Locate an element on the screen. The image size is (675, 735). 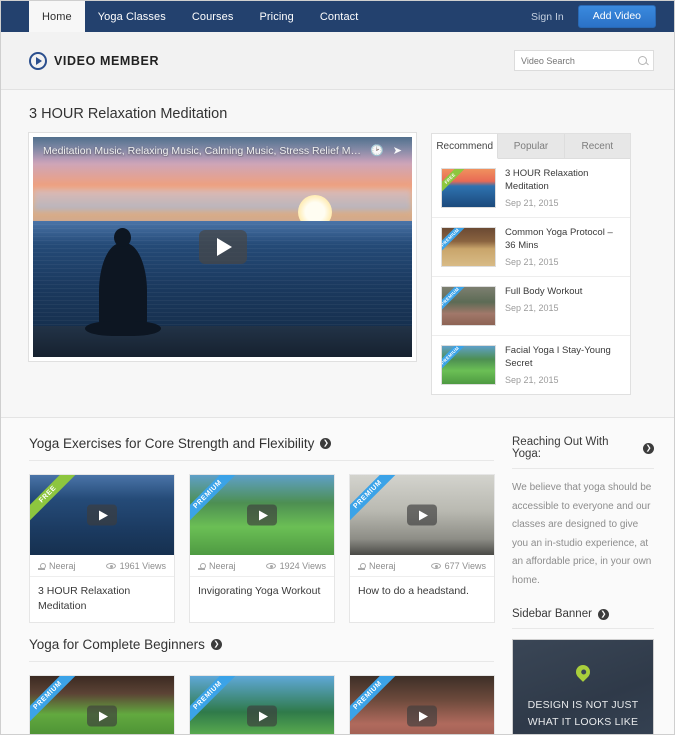
about-heading-text: Reaching Out With Yoga: is located at coordinates (560, 448).